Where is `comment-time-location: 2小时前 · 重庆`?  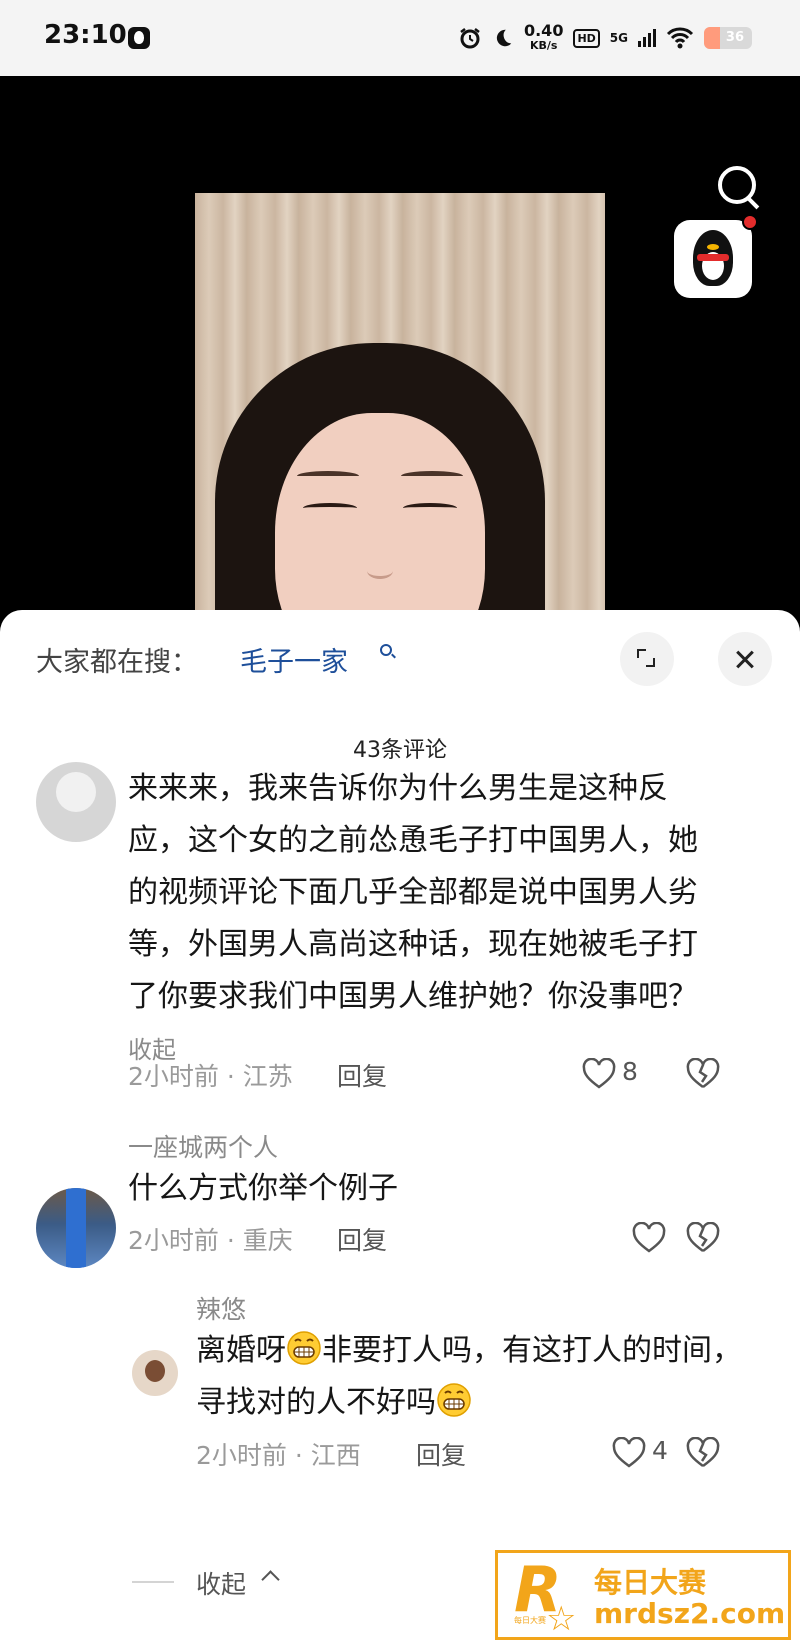 comment-time-location: 2小时前 · 重庆 is located at coordinates (210, 1240).